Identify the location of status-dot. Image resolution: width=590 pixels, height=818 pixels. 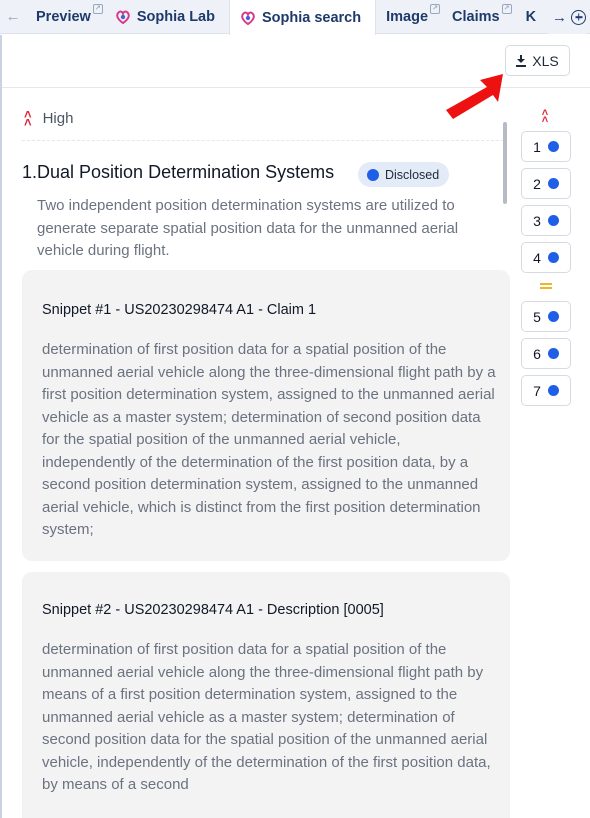
(373, 174).